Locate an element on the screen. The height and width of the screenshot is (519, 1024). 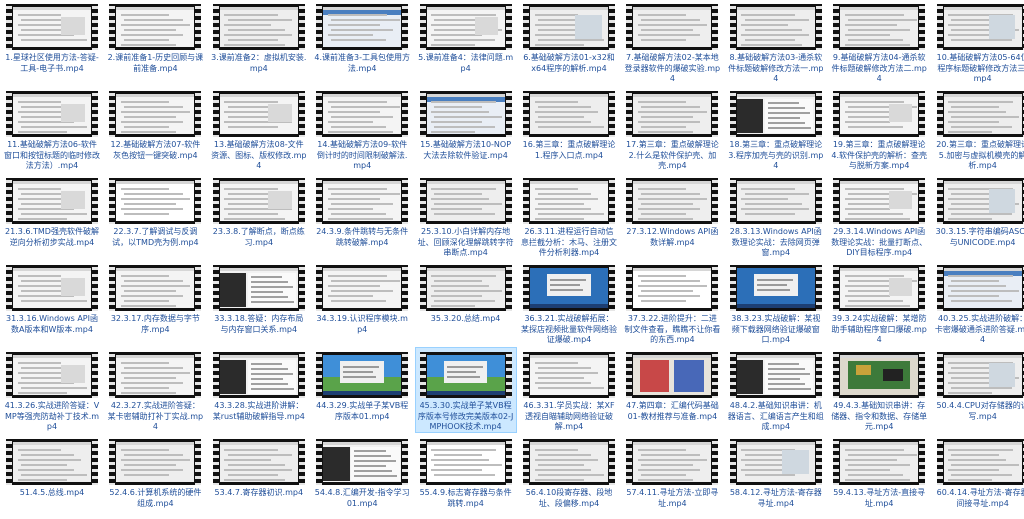
file-tile: 52.4.6.计算机系统的硬件组成.mp4 is located at coordinates (155, 477).